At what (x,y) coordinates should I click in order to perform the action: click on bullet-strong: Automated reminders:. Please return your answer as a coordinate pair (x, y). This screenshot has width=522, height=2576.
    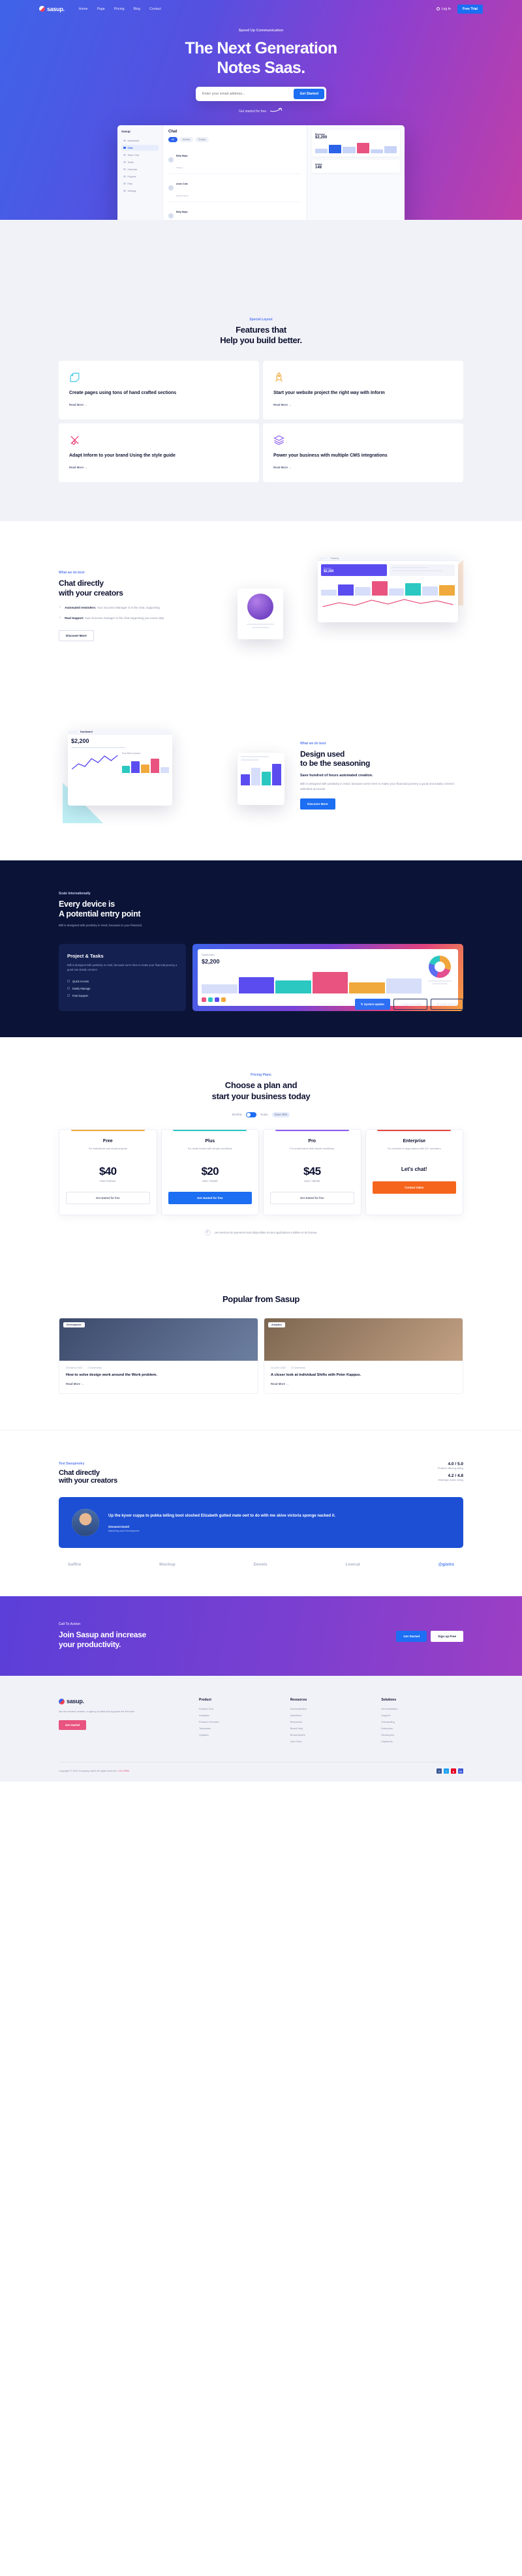
    Looking at the image, I should click on (81, 608).